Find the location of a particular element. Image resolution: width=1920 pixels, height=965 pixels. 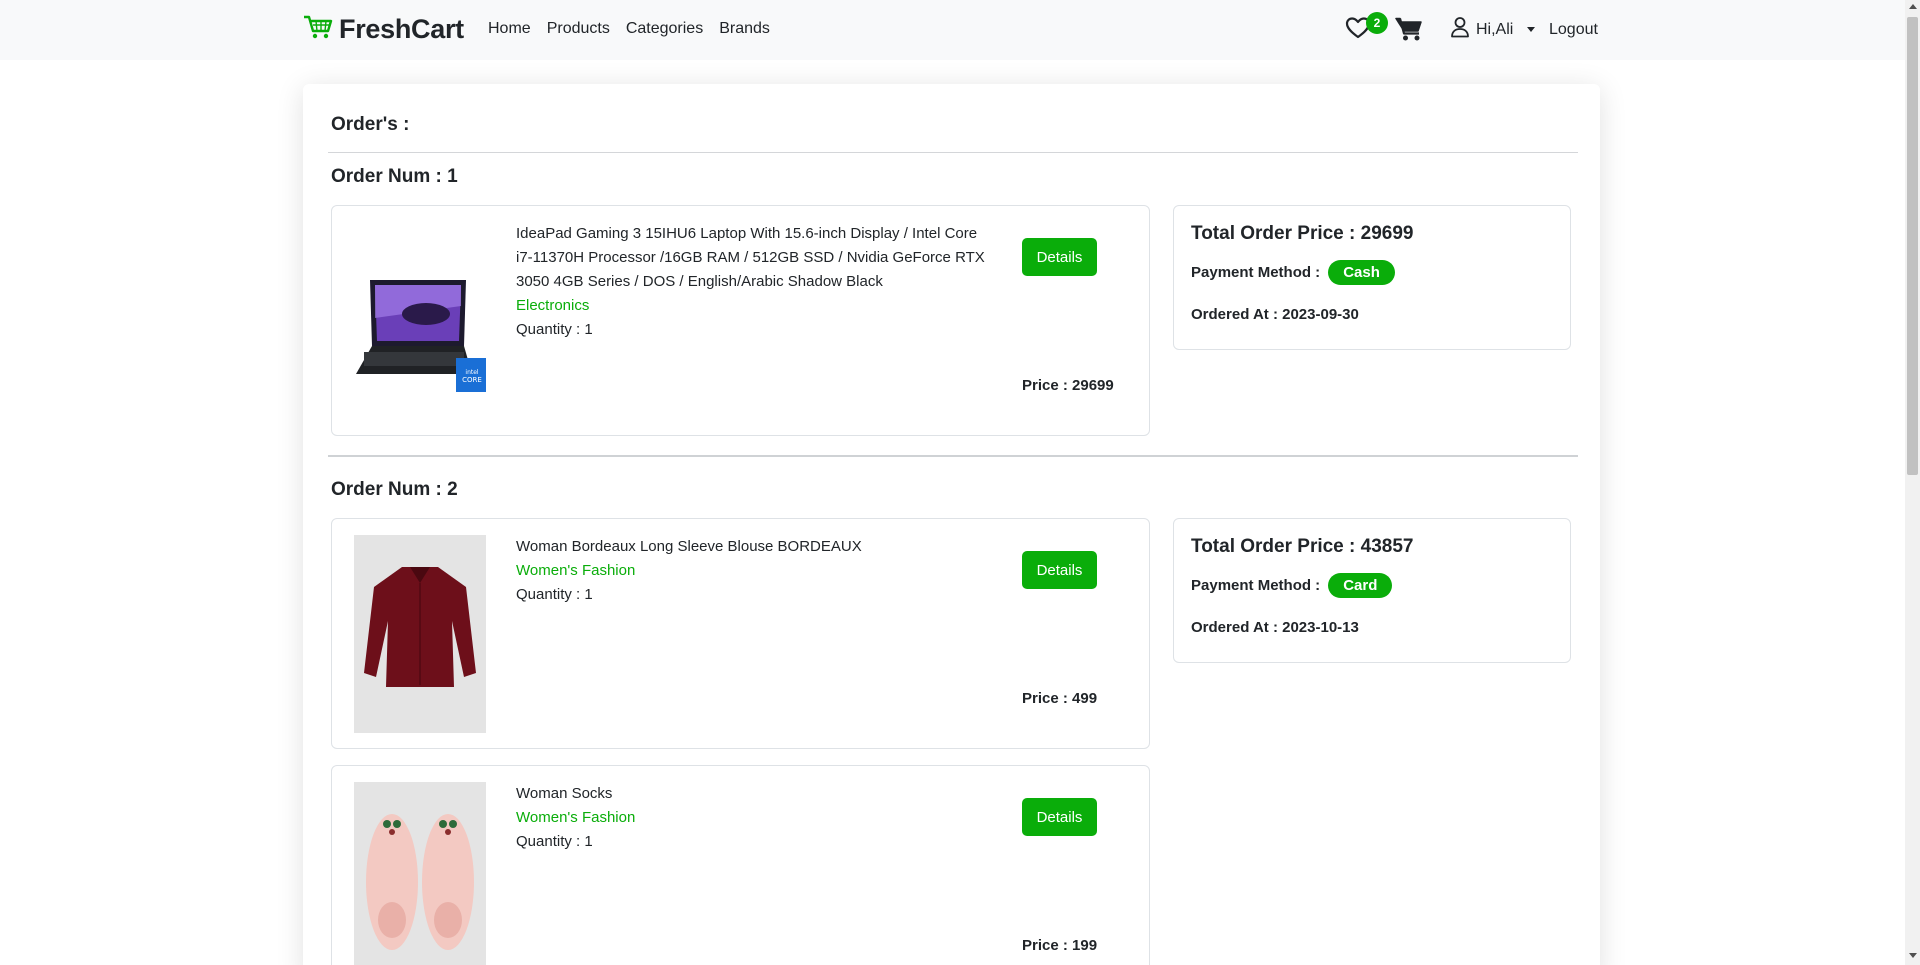

page-title: Order's : is located at coordinates (370, 124).